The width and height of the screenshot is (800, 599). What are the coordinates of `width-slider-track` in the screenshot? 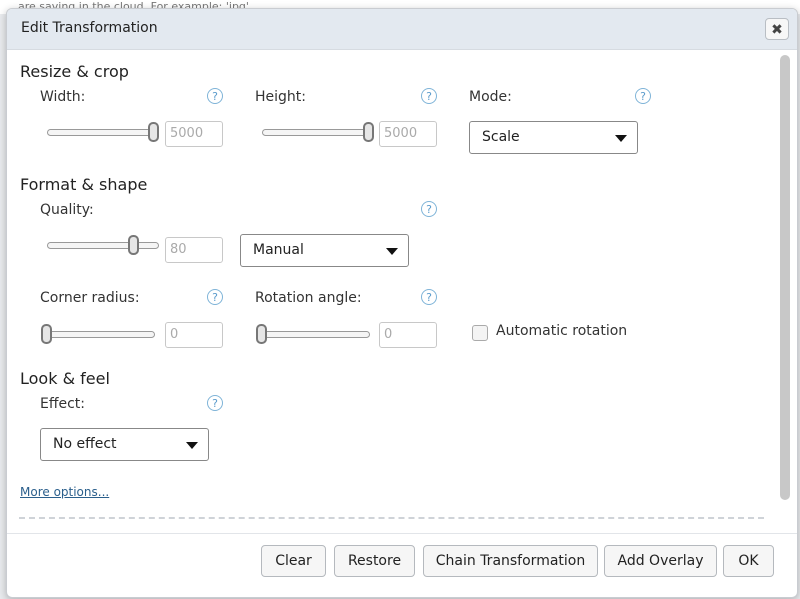 It's located at (103, 132).